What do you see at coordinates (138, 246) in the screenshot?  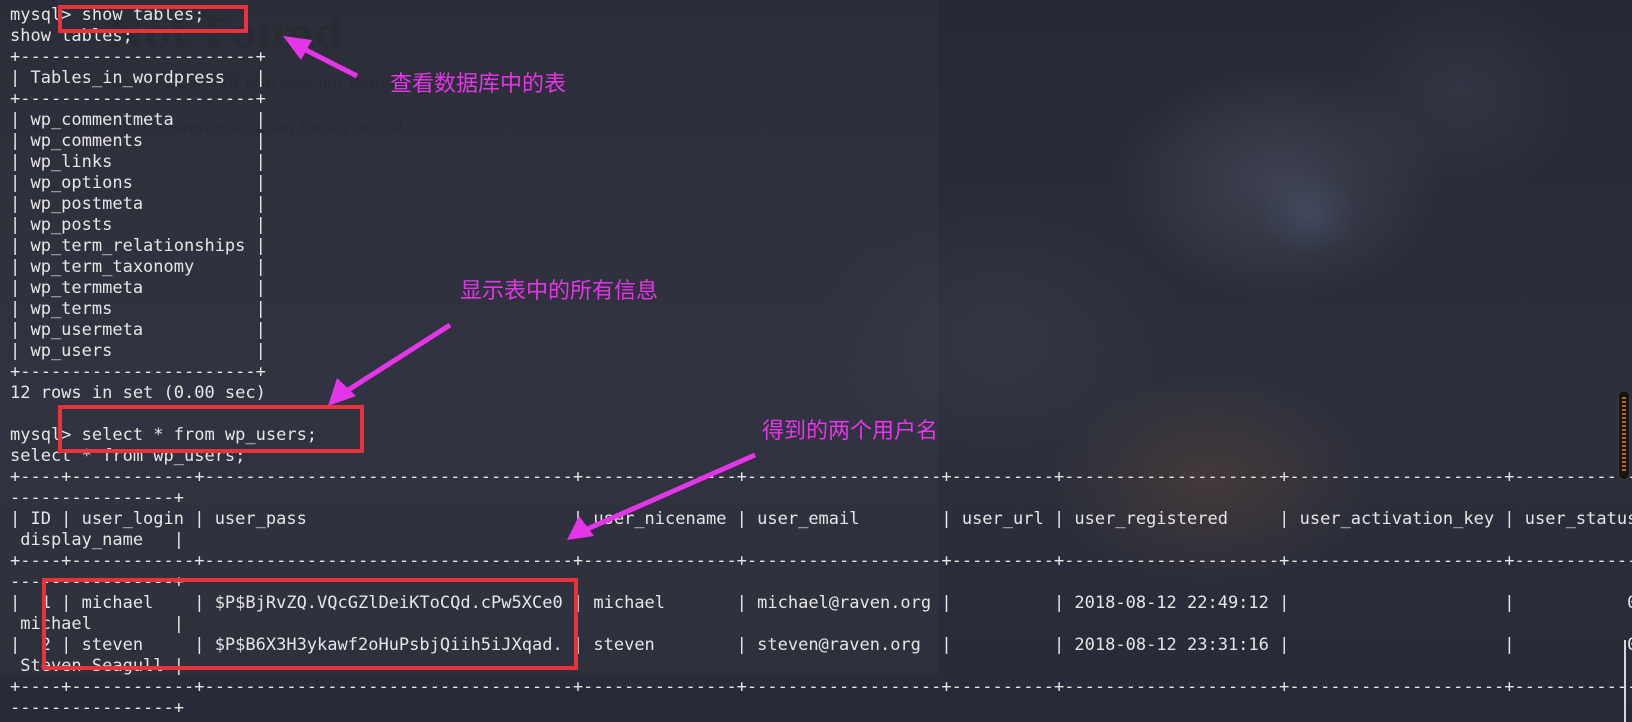 I see `table-name-row: | wp_term_relationships |` at bounding box center [138, 246].